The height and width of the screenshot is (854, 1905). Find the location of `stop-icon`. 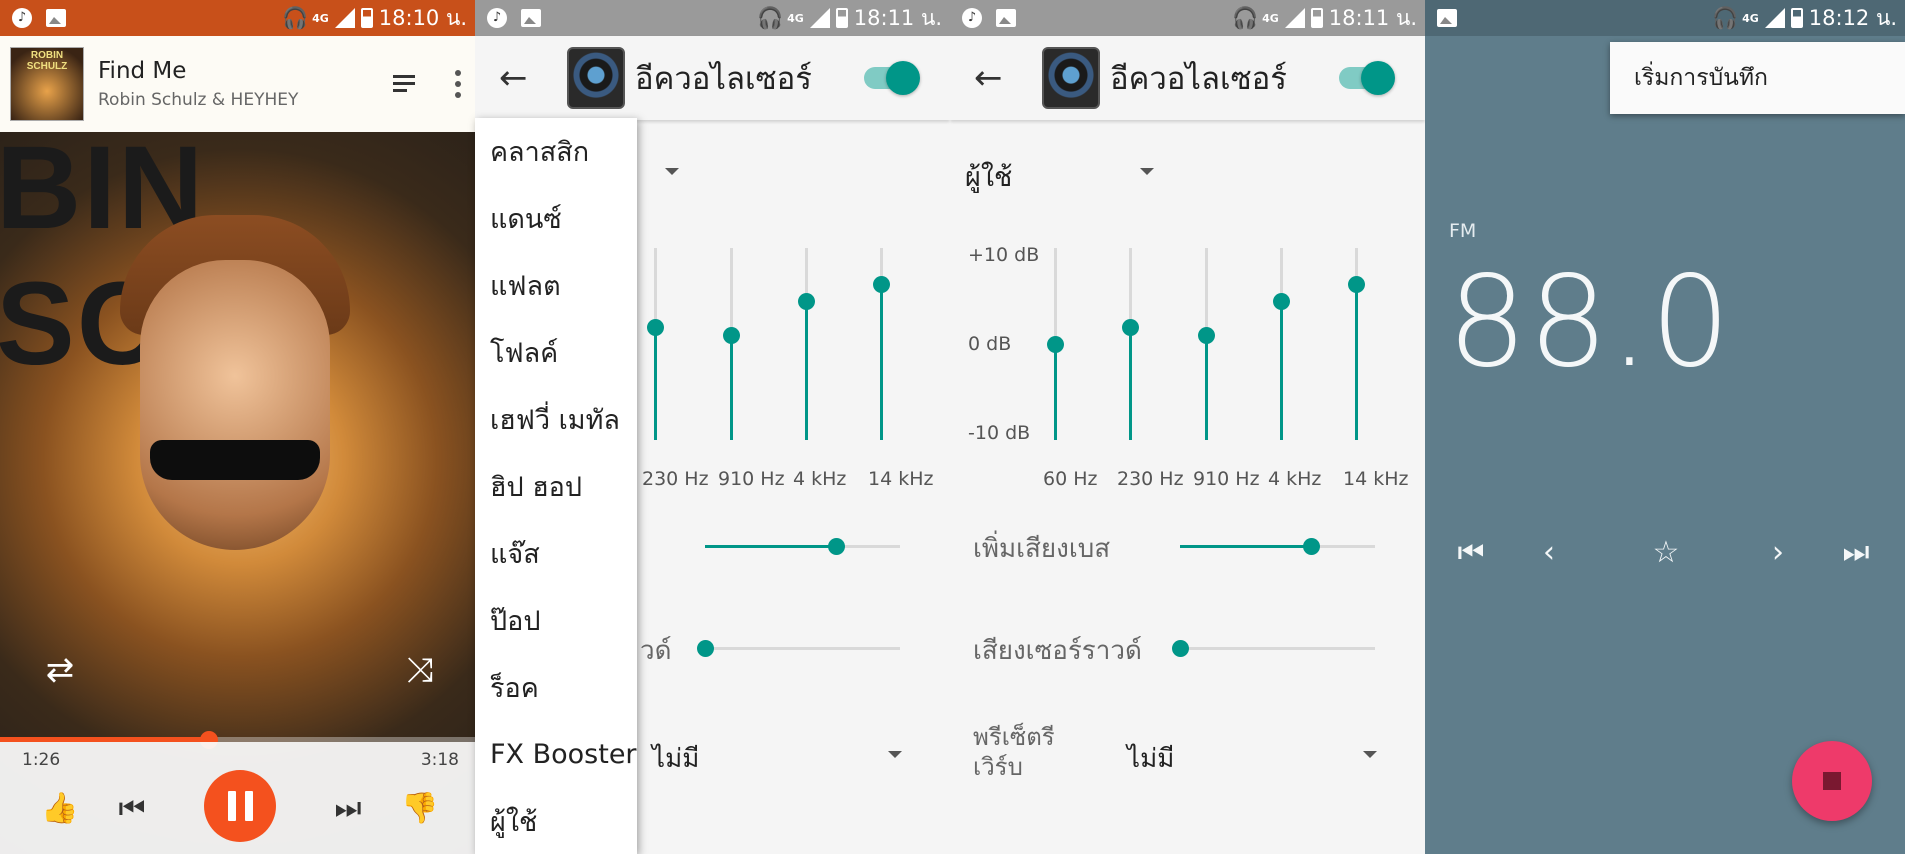

stop-icon is located at coordinates (1832, 781).